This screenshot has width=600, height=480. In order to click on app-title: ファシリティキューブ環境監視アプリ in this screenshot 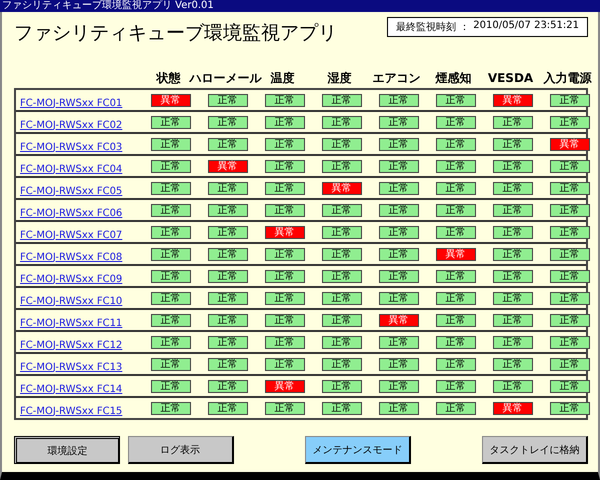, I will do `click(175, 33)`.